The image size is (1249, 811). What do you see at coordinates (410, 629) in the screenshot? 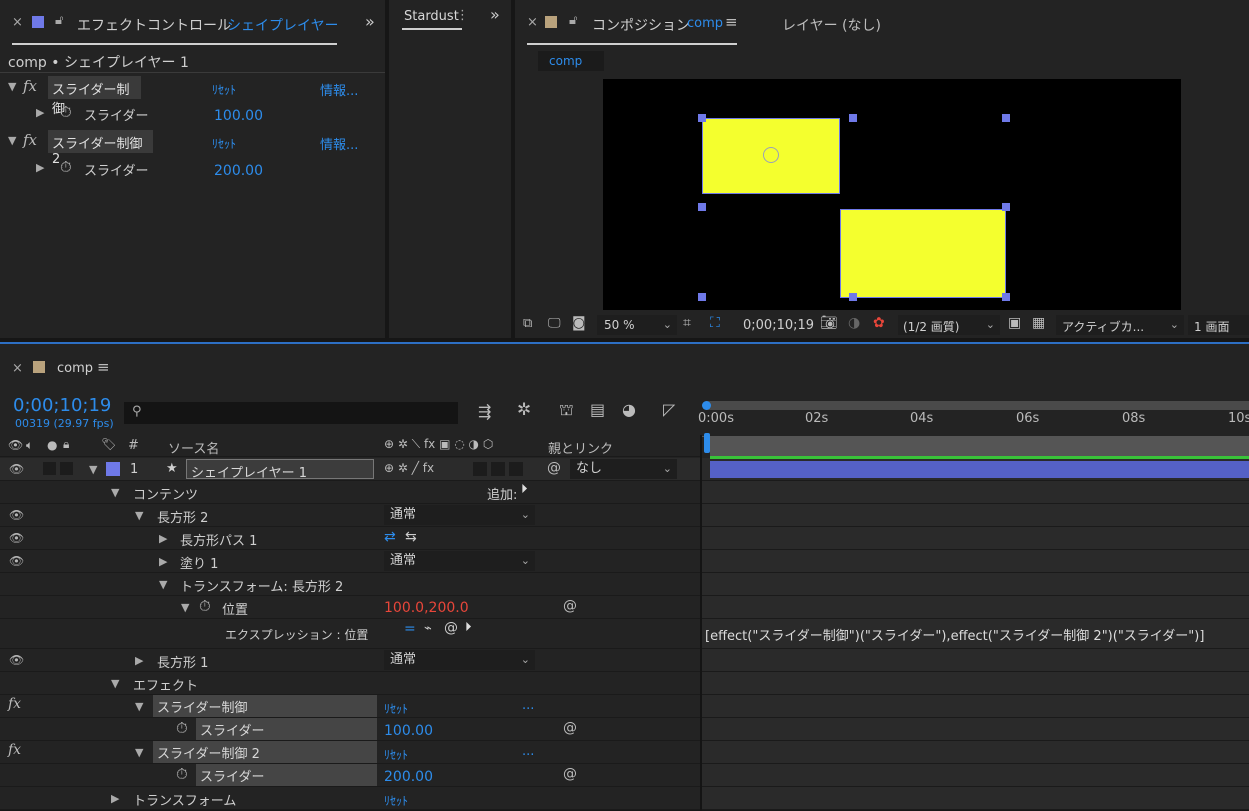
I see `expression-enable-icon: =` at bounding box center [410, 629].